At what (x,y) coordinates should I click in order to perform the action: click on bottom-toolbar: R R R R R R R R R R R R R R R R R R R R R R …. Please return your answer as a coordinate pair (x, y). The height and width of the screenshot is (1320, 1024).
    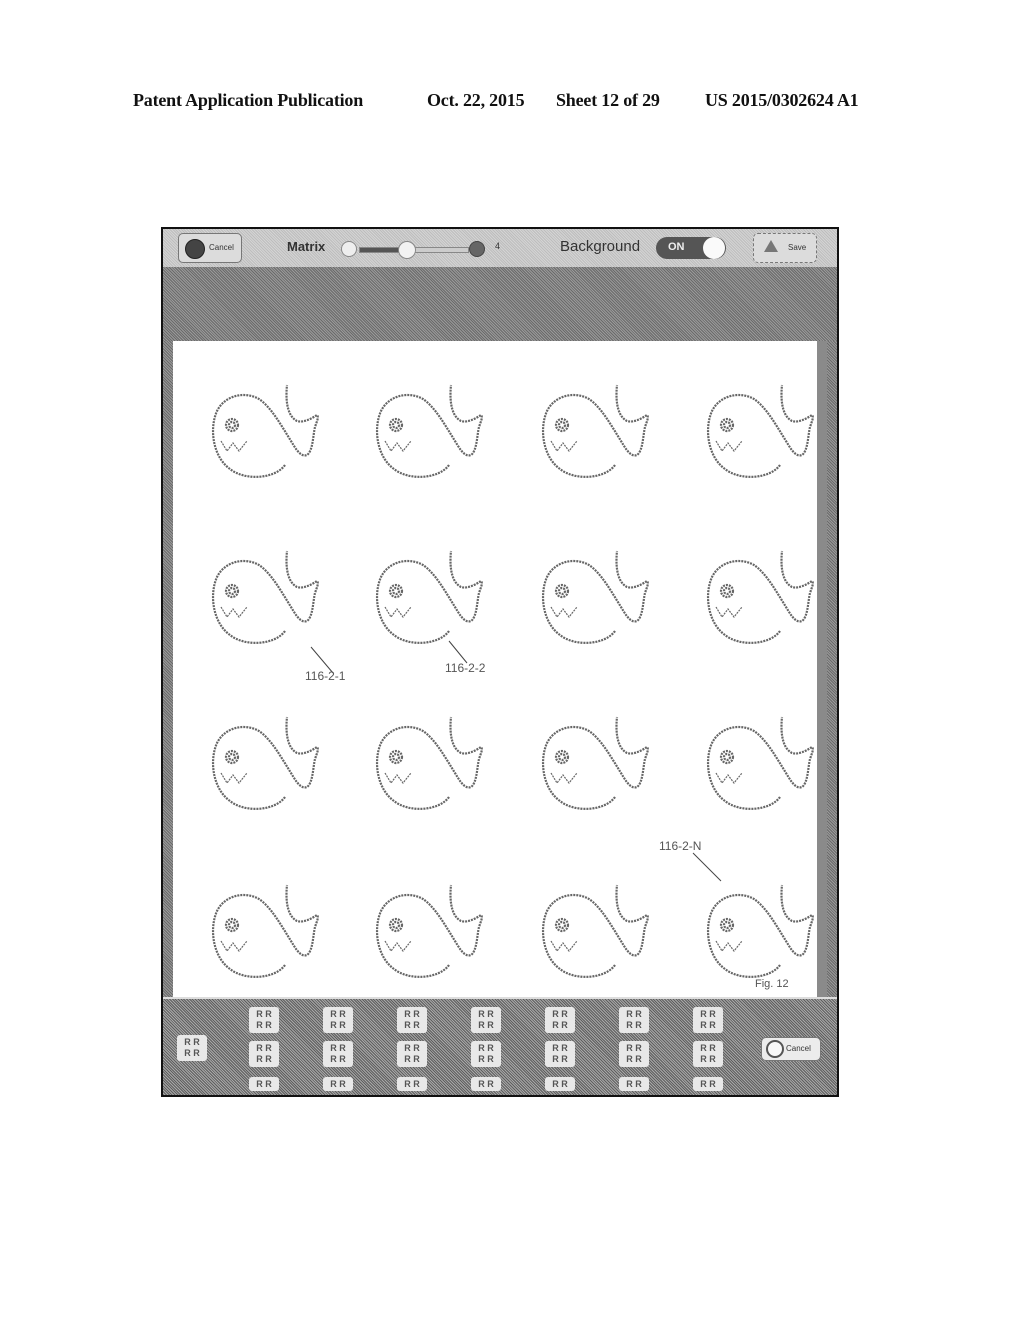
    Looking at the image, I should click on (500, 1046).